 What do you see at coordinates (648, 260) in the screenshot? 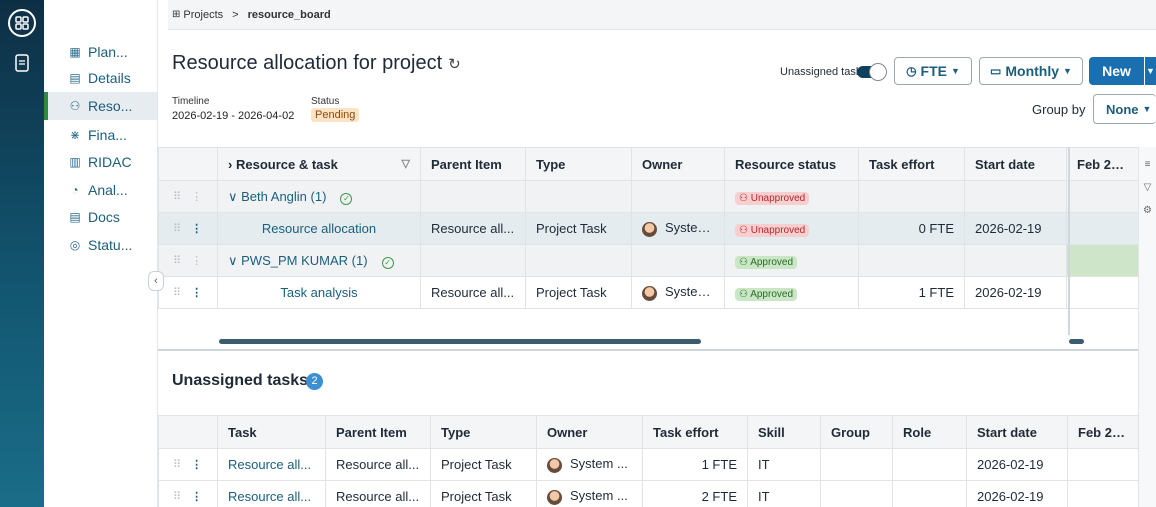
I see `group-row: ⠿ ⋮ ∨ PWS_PM KUMAR (1) ✓ ⚇ Approved` at bounding box center [648, 260].